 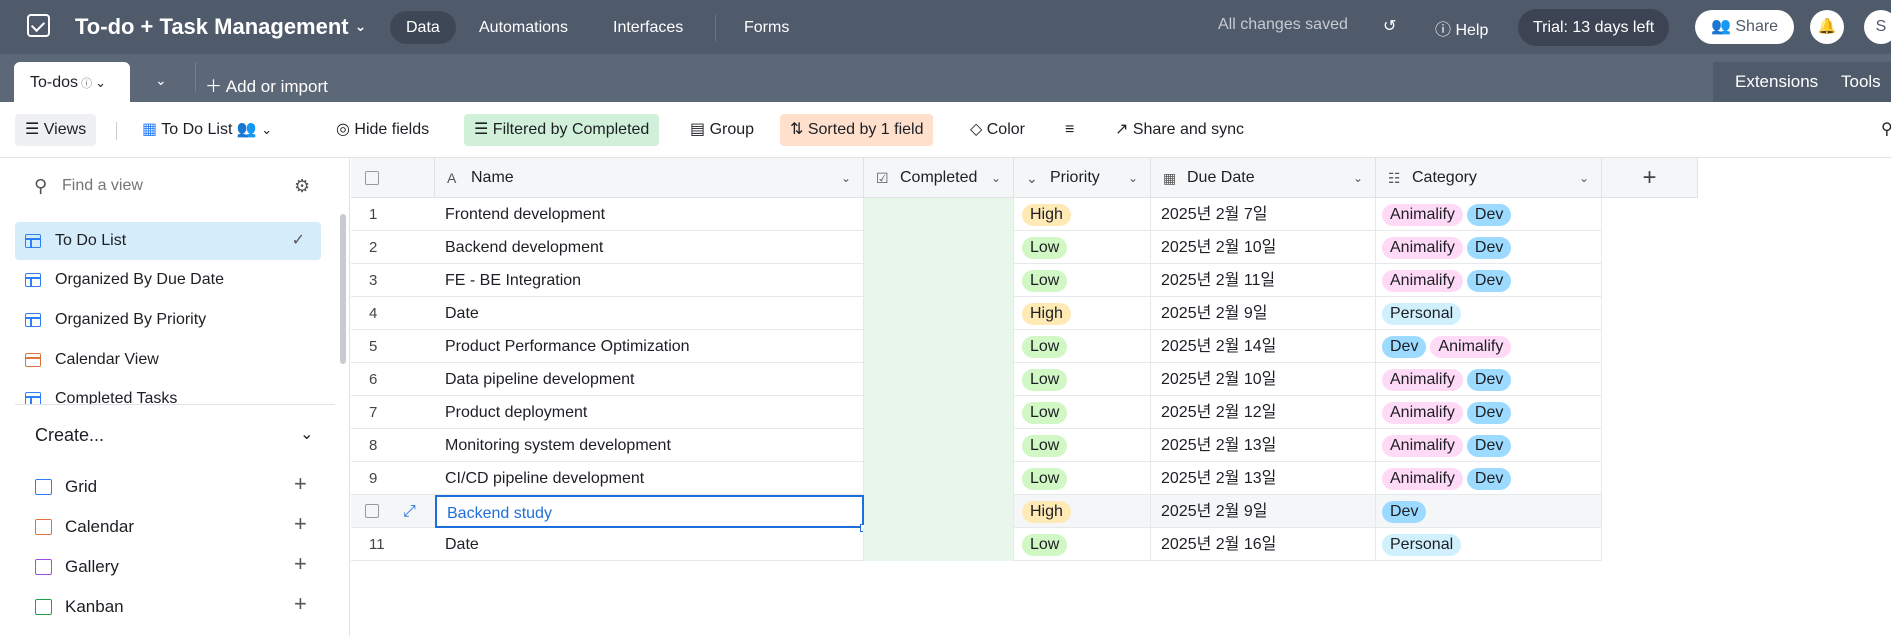 I want to click on sidebar-view-due-date: Organized By Due Date, so click(x=168, y=280).